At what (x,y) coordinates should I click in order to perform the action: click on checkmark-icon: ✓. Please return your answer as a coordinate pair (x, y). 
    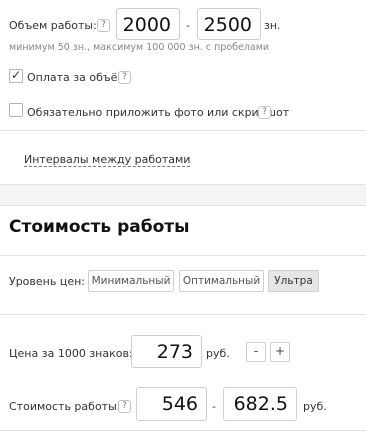
    Looking at the image, I should click on (16, 75).